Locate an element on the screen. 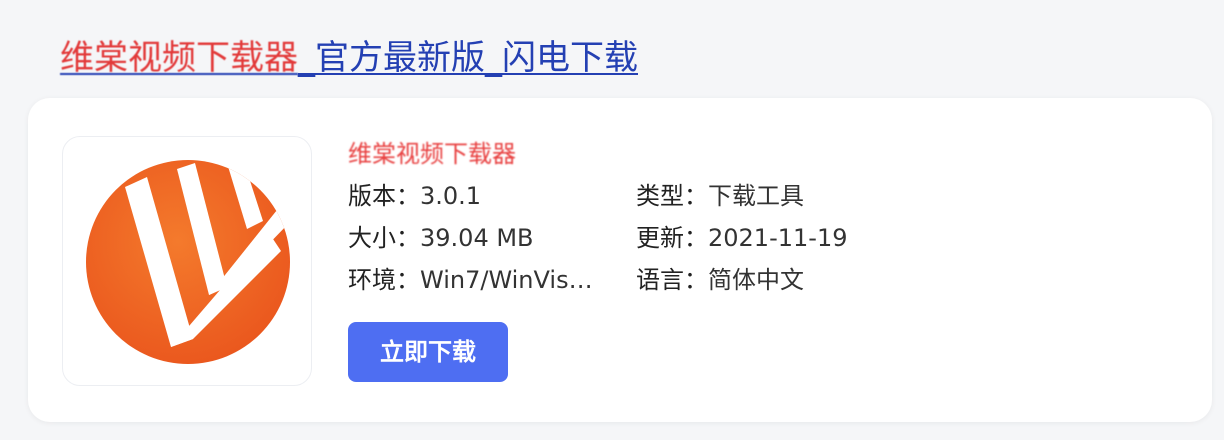  environment-label: 环境： is located at coordinates (384, 280).